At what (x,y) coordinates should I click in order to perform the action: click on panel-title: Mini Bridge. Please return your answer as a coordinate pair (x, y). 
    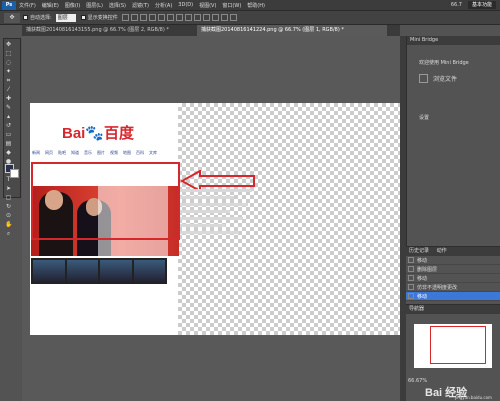
    Looking at the image, I should click on (453, 40).